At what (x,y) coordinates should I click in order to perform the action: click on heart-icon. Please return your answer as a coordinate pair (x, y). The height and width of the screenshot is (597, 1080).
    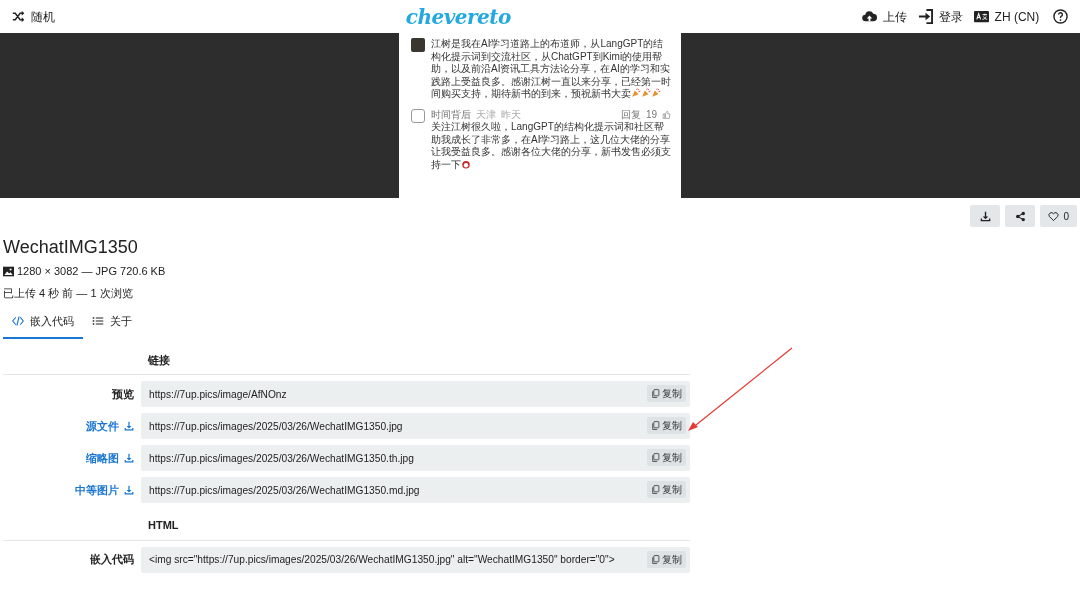
    Looking at the image, I should click on (1054, 216).